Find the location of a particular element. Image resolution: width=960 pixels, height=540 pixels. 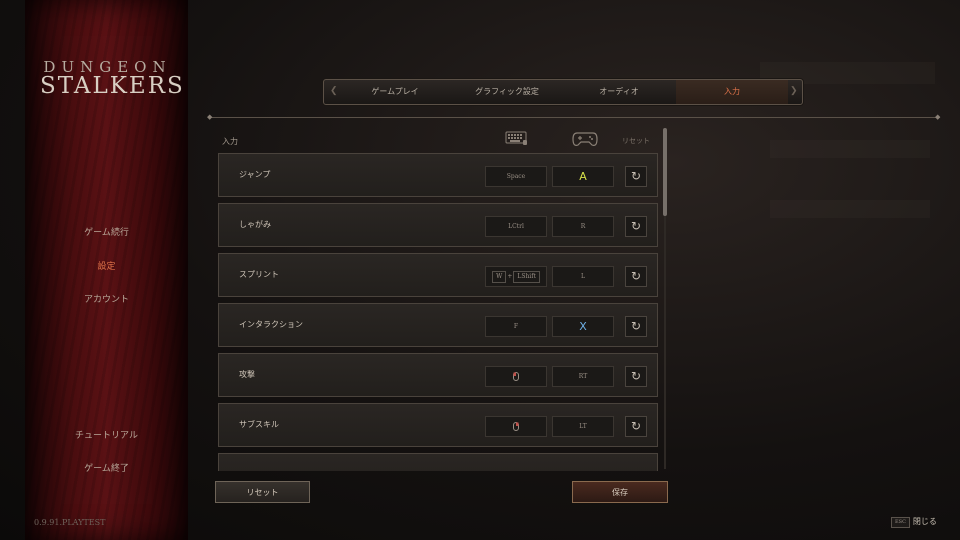

sidebar-item-account: アカウント is located at coordinates (106, 298).